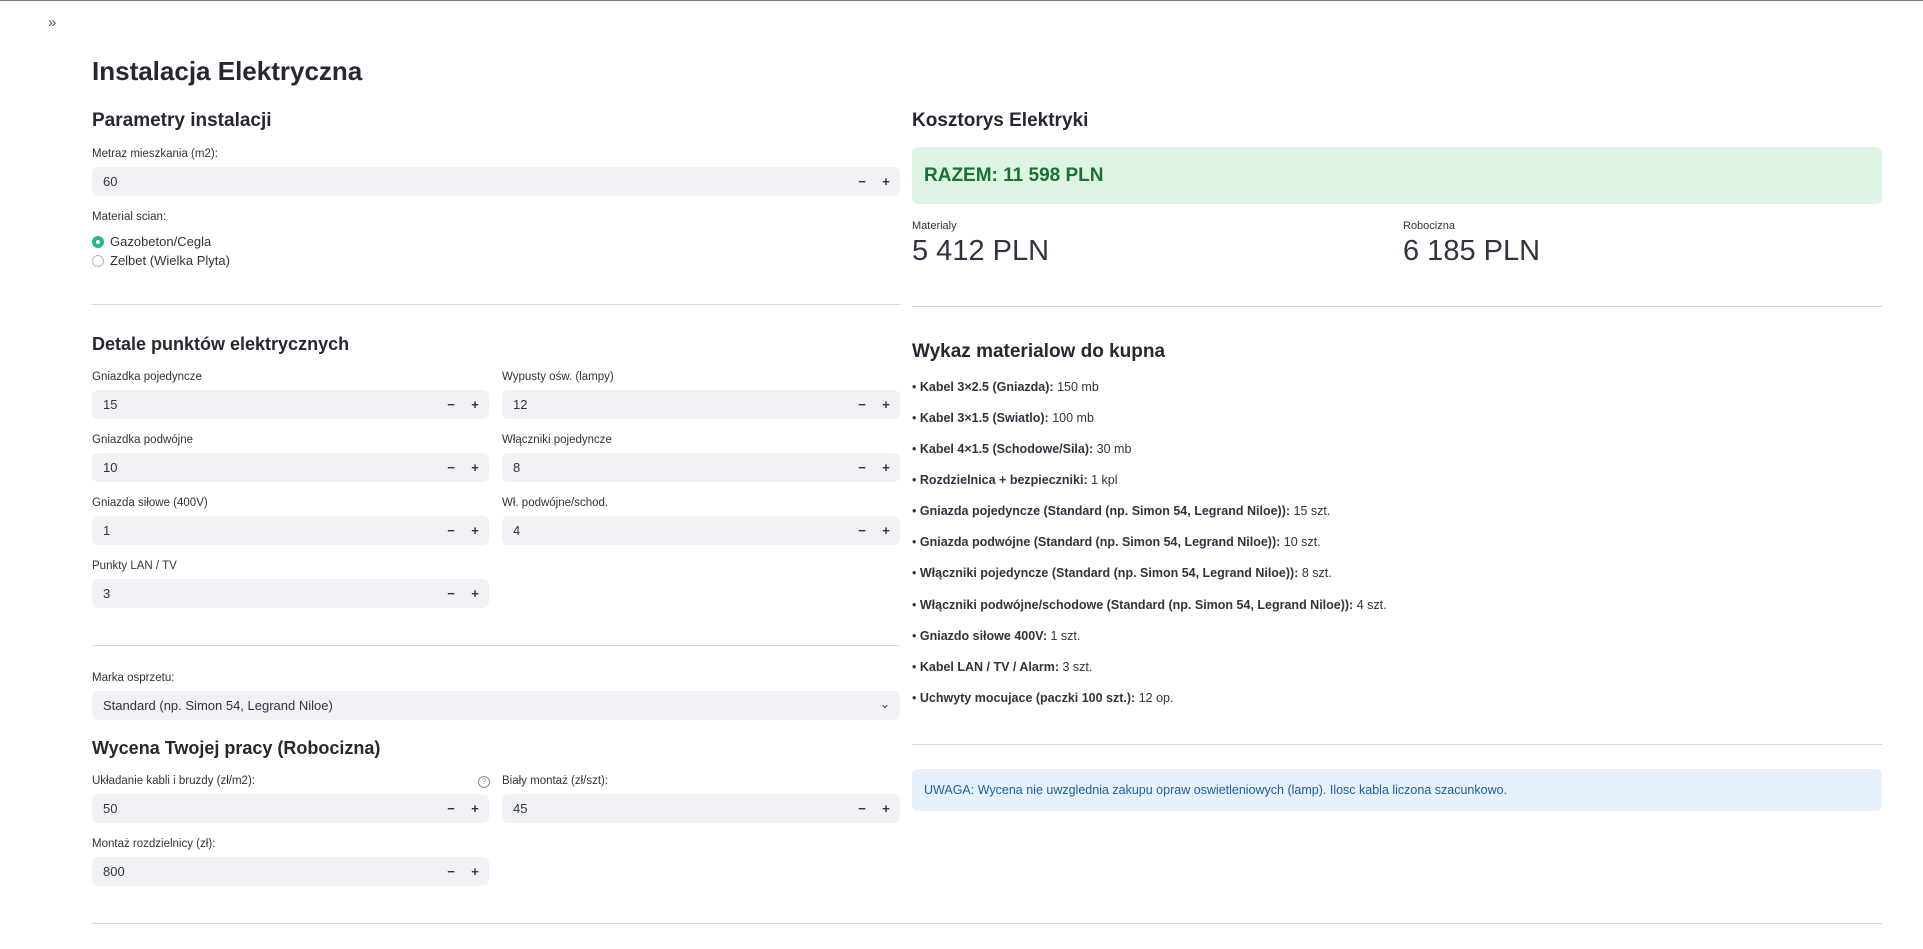  I want to click on input-value: 1, so click(266, 530).